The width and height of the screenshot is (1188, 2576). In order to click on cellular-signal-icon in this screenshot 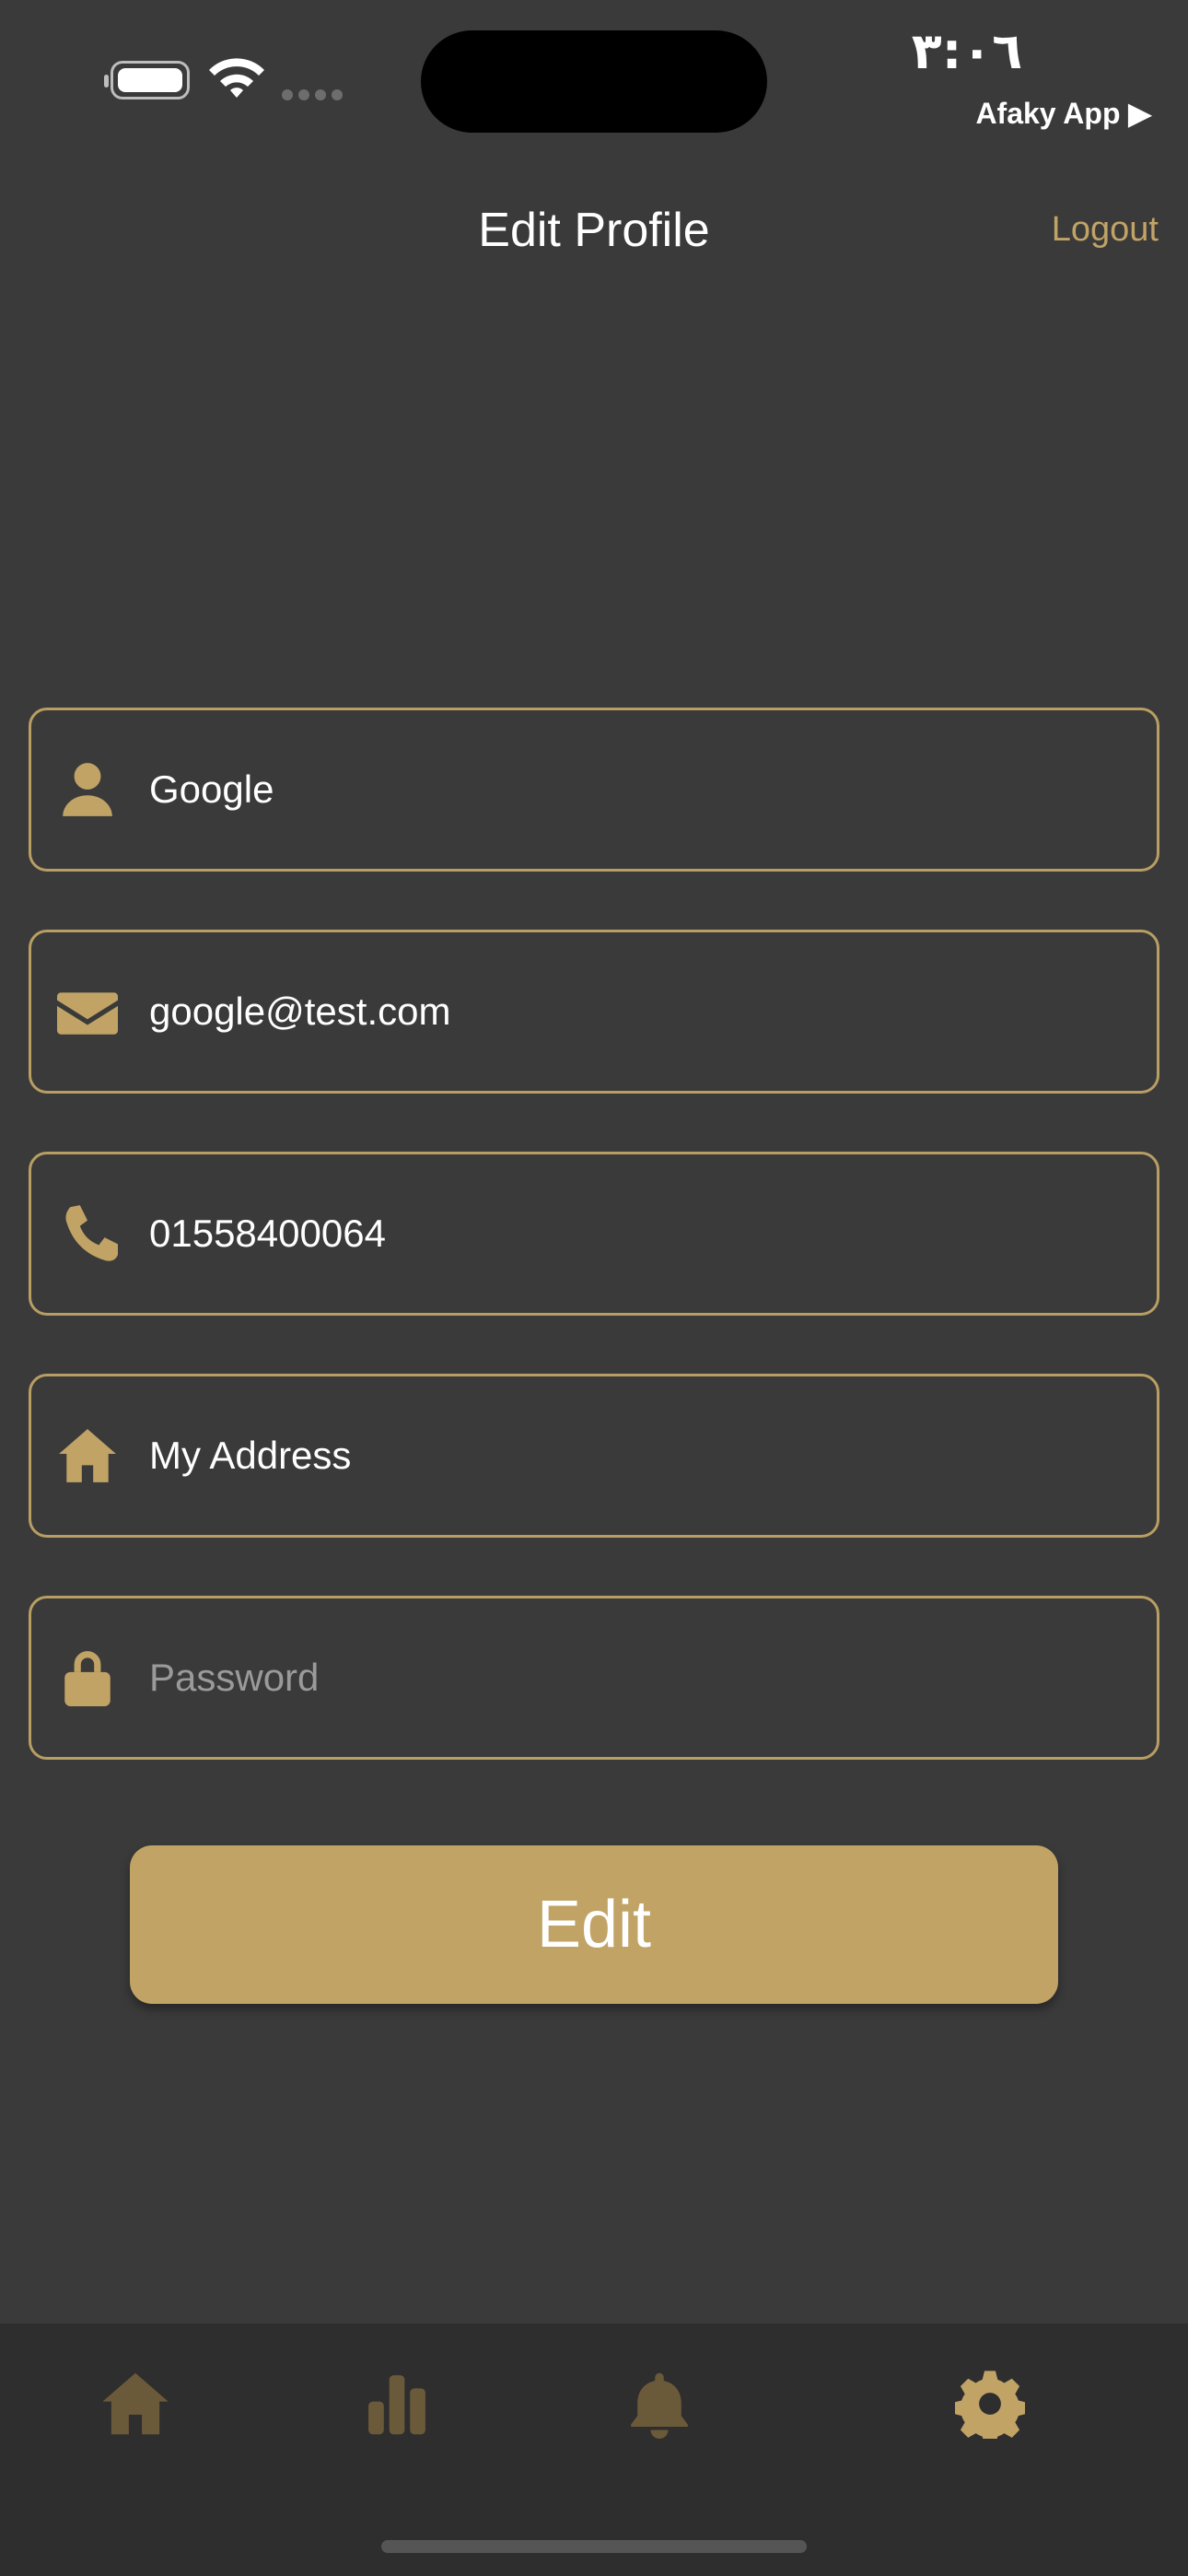, I will do `click(315, 95)`.